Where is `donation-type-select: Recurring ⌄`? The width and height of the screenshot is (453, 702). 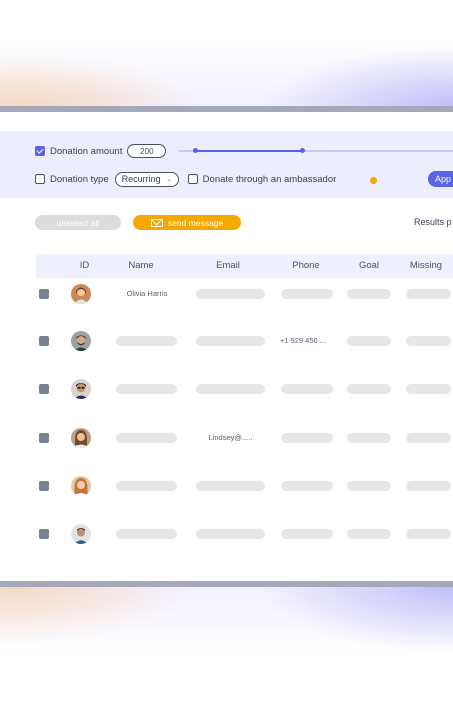
donation-type-select: Recurring ⌄ is located at coordinates (146, 179).